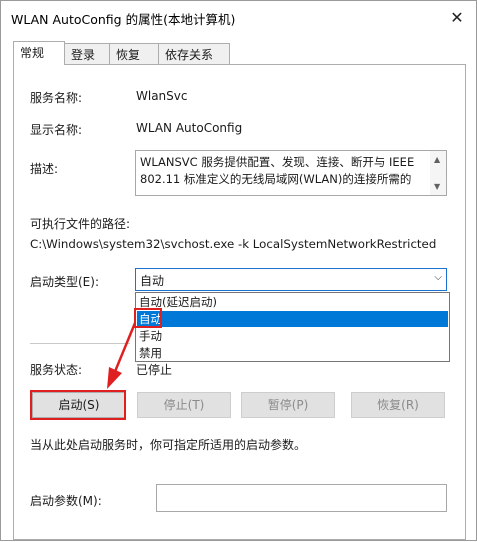  Describe the element at coordinates (80, 224) in the screenshot. I see `path-label: 可执行文件的路径:` at that location.